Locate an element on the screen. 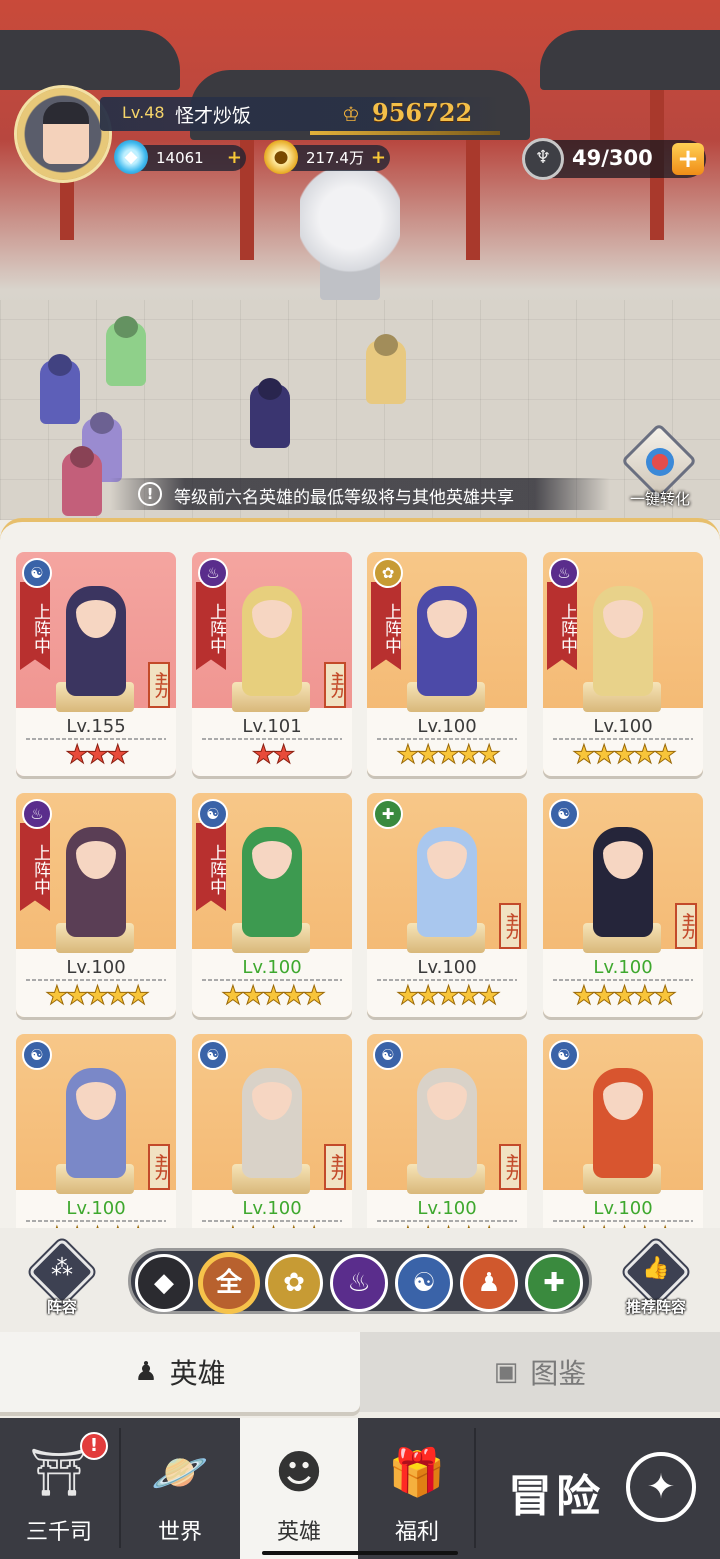 The image size is (720, 1559). lineup-label: 阵容 is located at coordinates (61, 1307).